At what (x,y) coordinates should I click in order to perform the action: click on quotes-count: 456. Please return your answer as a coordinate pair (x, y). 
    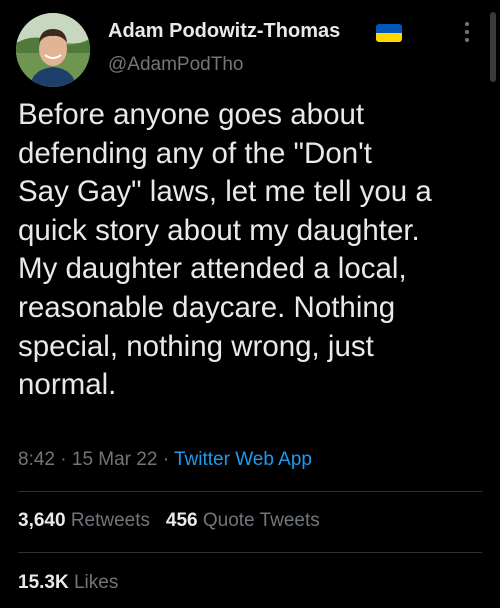
    Looking at the image, I should click on (181, 520).